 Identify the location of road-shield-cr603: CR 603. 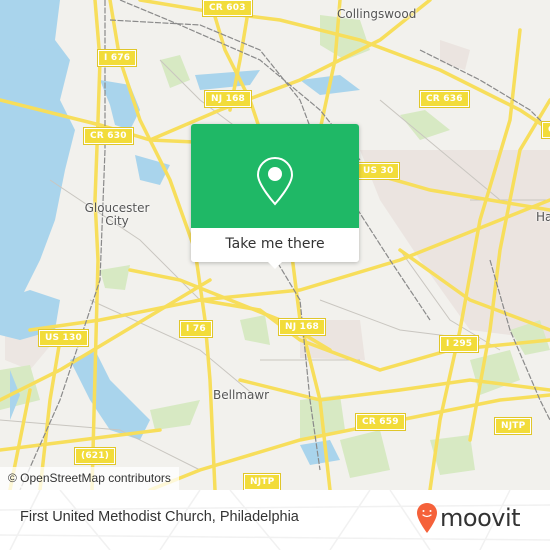
(227, 8).